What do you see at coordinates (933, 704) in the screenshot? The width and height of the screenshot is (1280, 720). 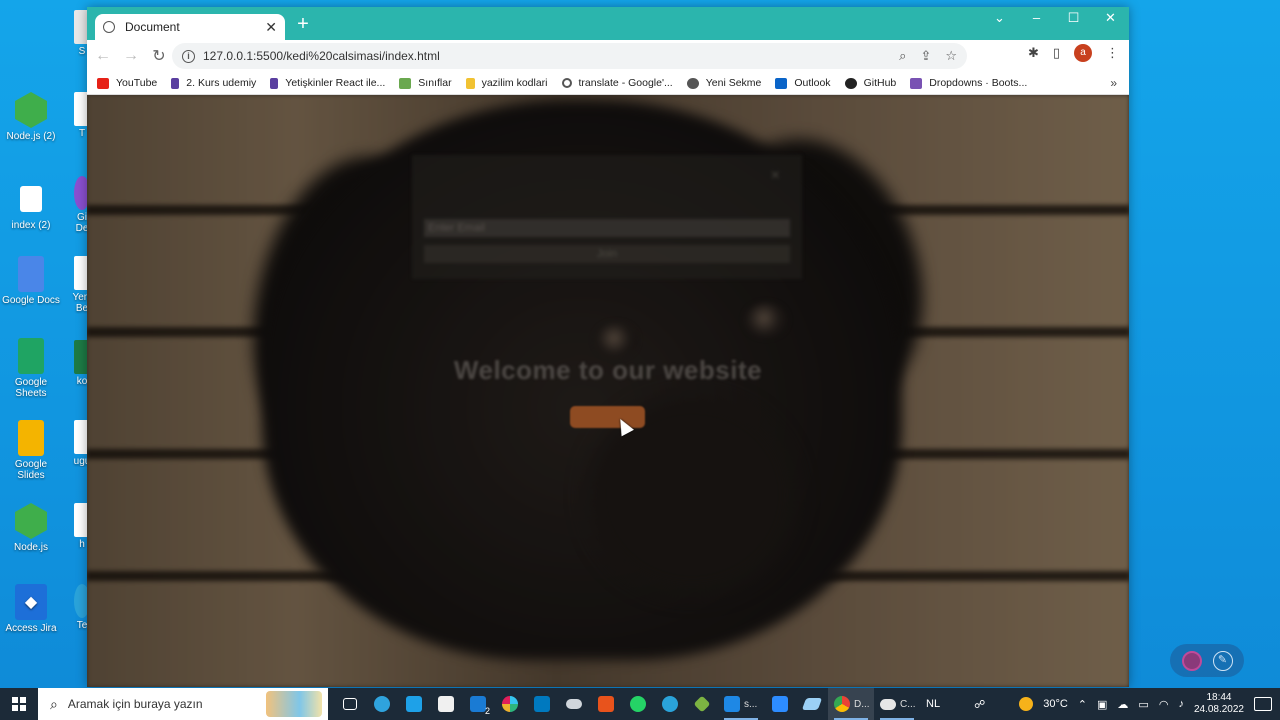 I see `language-indicator: NL` at bounding box center [933, 704].